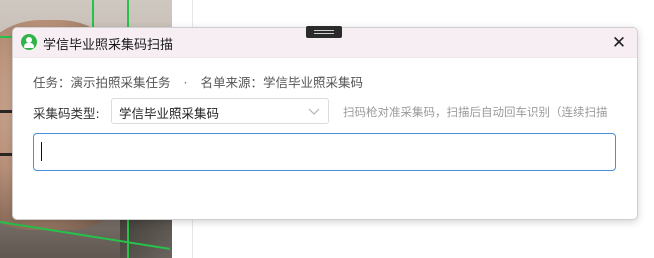 Image resolution: width=654 pixels, height=258 pixels. What do you see at coordinates (333, 112) in the screenshot?
I see `code-type-row: 采集码类型: 学信毕业照采集码 扫码枪对准采集码，扫描后自动回车识别（连续扫描` at bounding box center [333, 112].